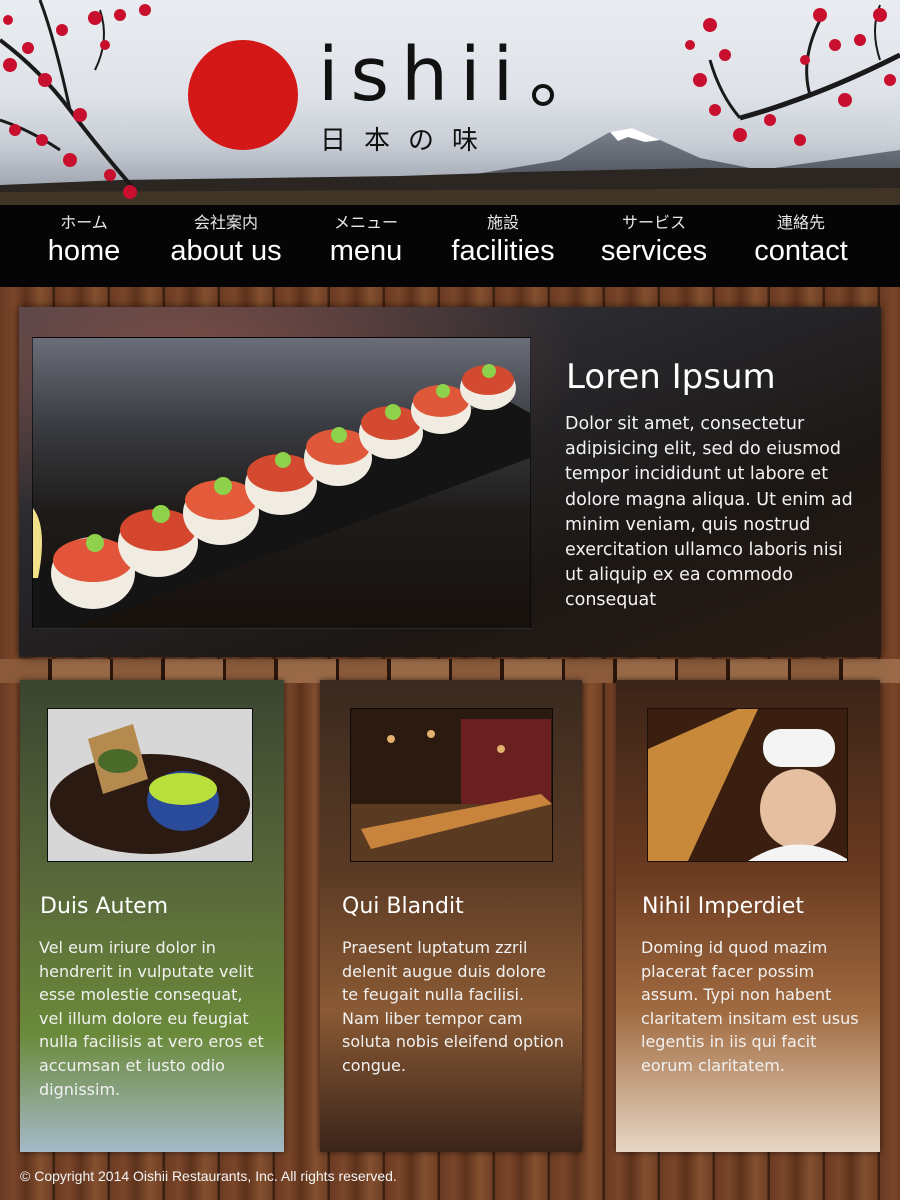 This screenshot has height=1200, width=900. I want to click on card-title: Nihil Imperdiet, so click(723, 906).